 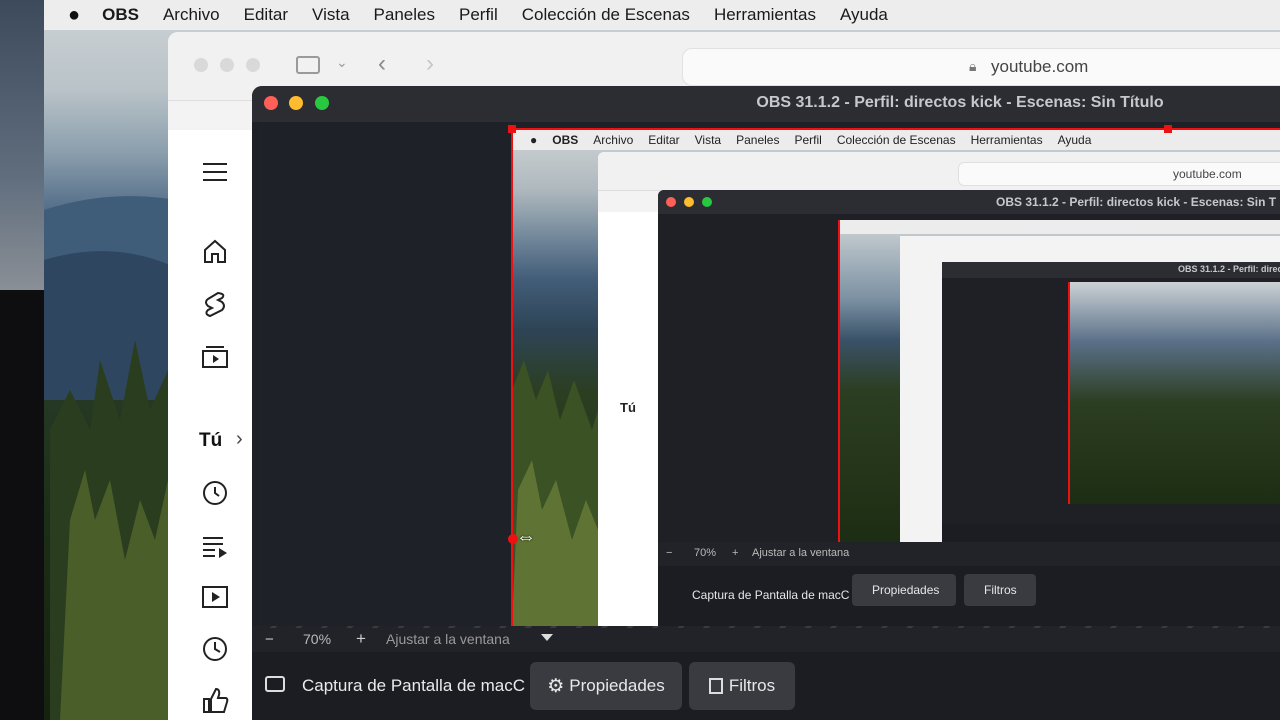 What do you see at coordinates (296, 103) in the screenshot?
I see `minimize-button` at bounding box center [296, 103].